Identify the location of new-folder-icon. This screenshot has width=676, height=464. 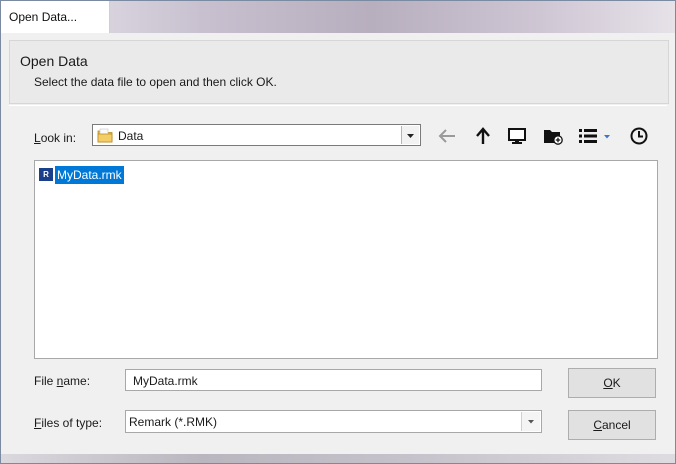
(553, 137).